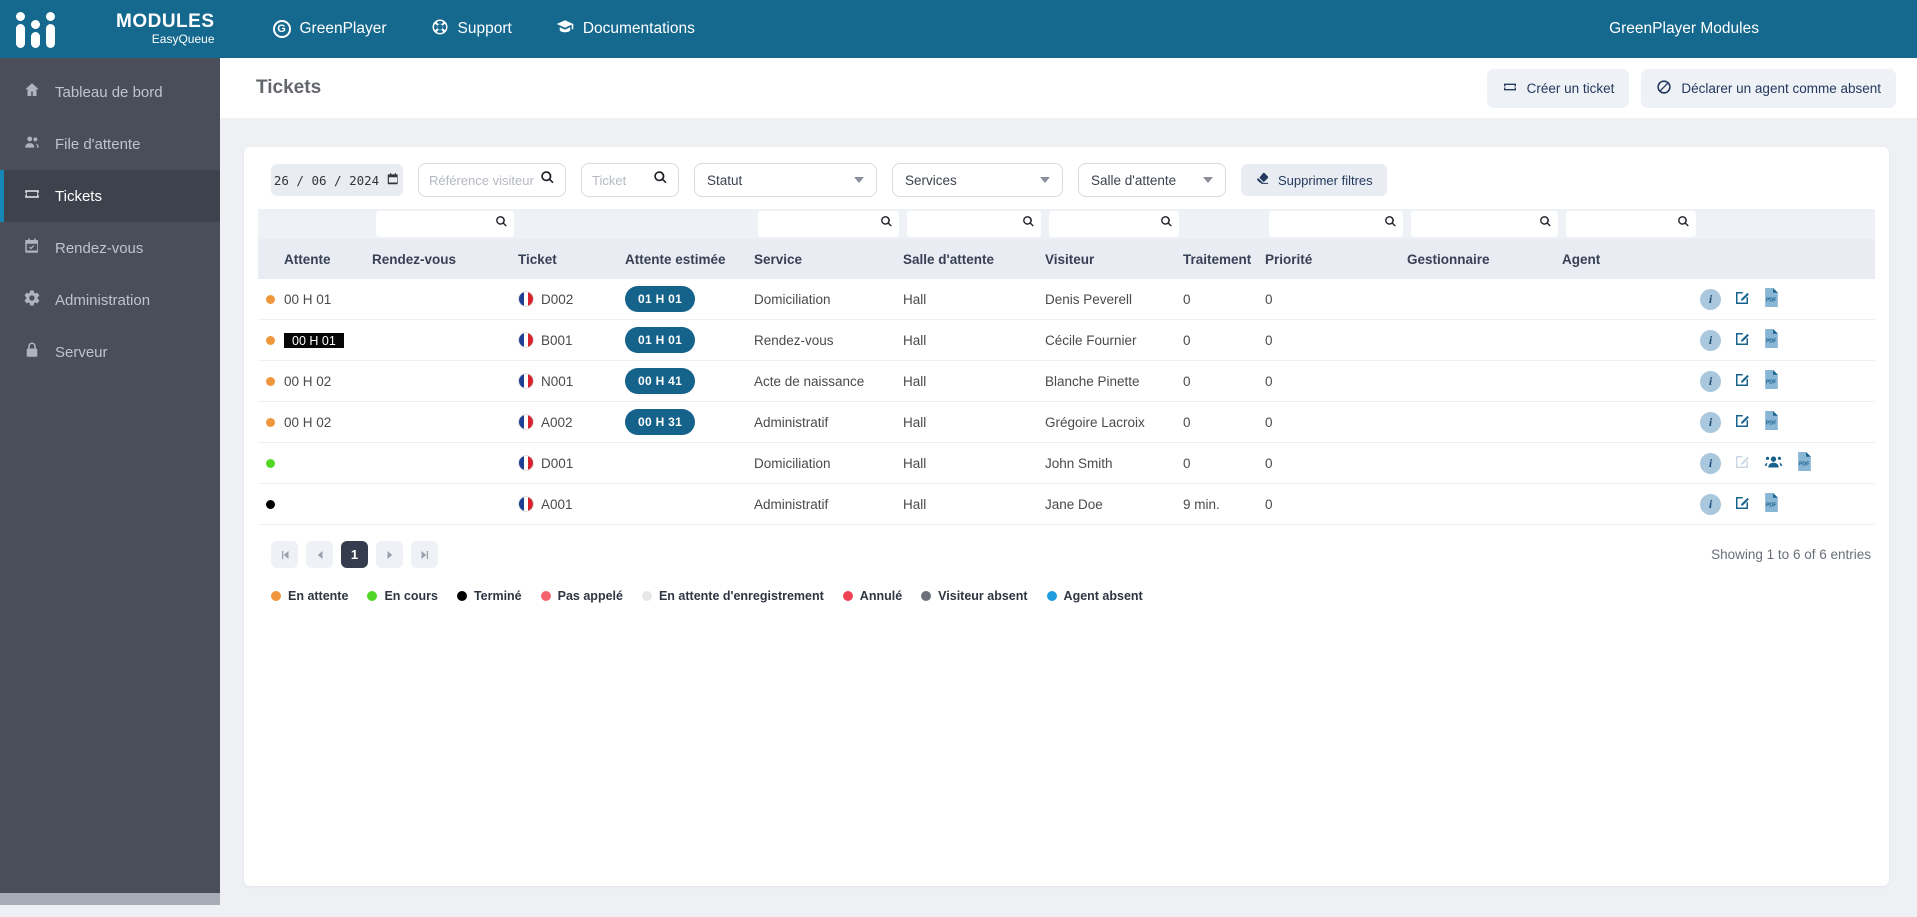 The height and width of the screenshot is (917, 1917). I want to click on top-navigation: G GreenPlayer Support Documentations, so click(483, 29).